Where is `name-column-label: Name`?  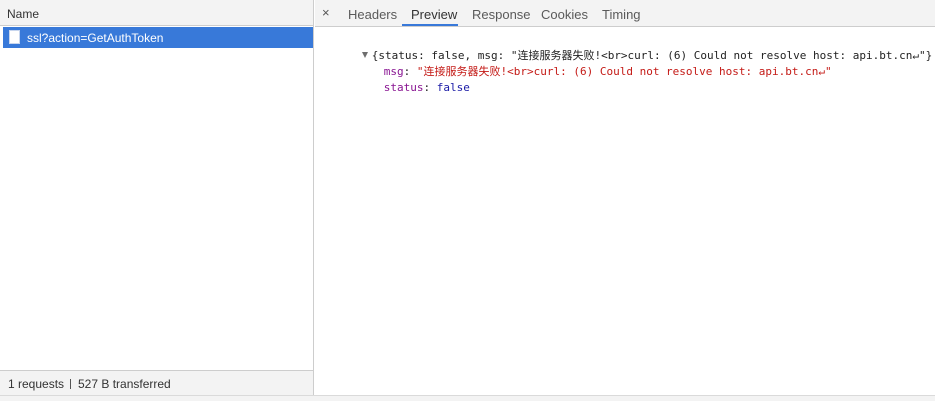 name-column-label: Name is located at coordinates (23, 14).